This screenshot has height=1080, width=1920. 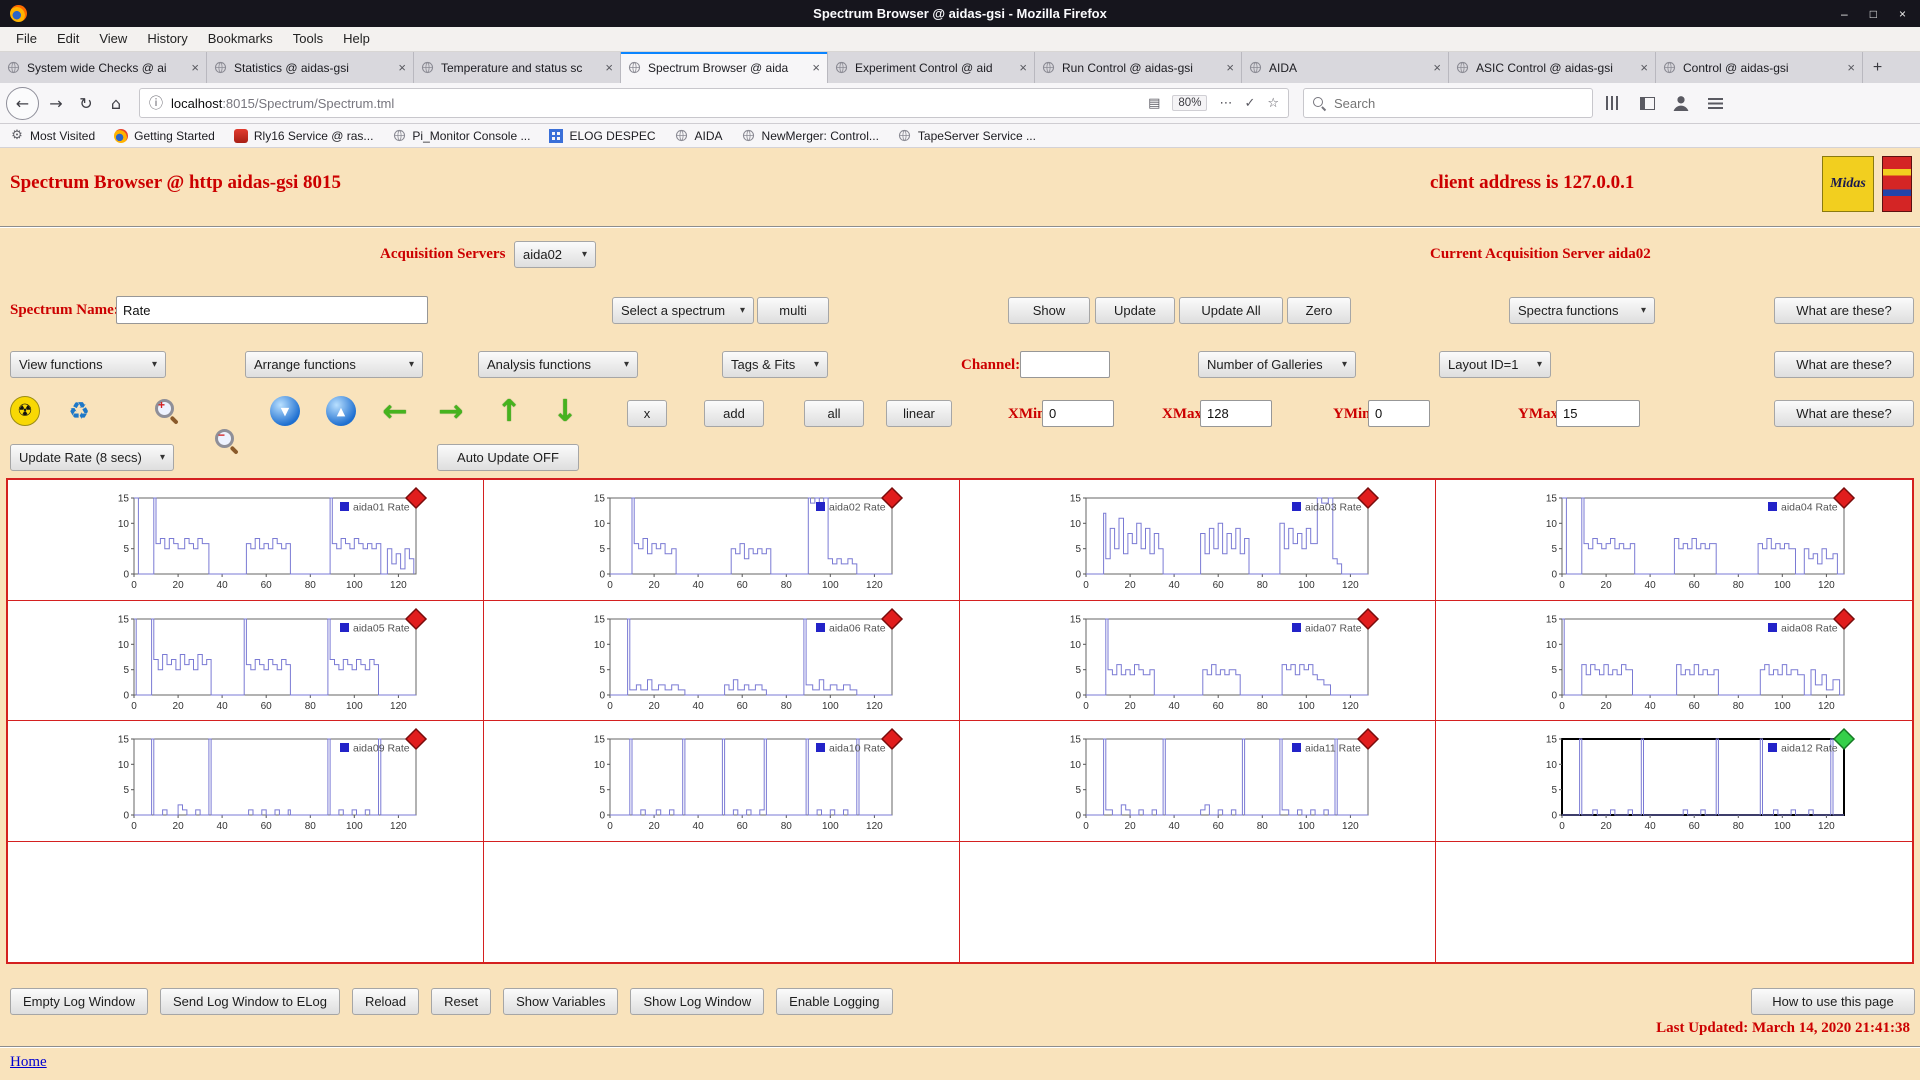 I want to click on spectrum-cell-aida04: 0 20 40 60 80 100 120 0 5 10 15 aida04 Rate, so click(x=1674, y=540).